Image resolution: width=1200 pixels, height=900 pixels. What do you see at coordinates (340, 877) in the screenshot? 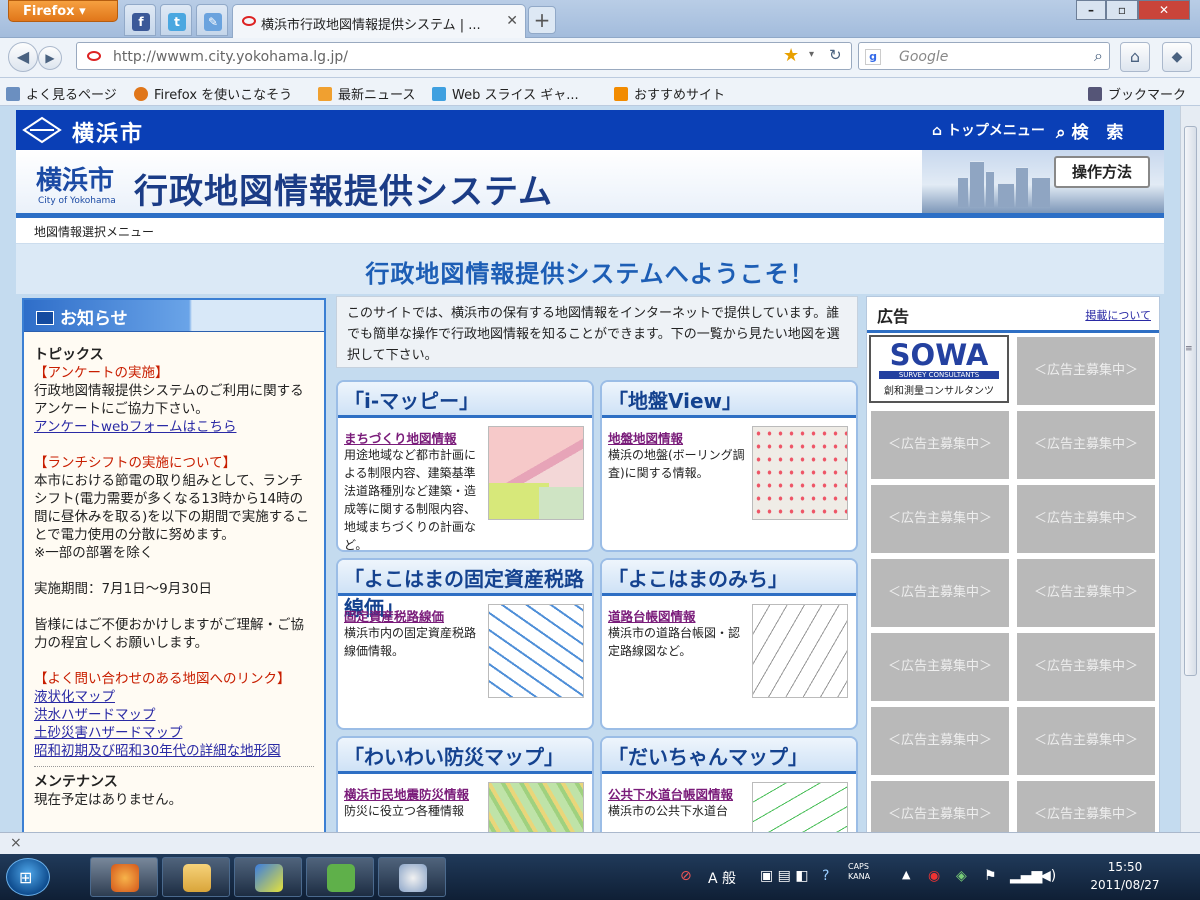
I see `taskbar-evernote` at bounding box center [340, 877].